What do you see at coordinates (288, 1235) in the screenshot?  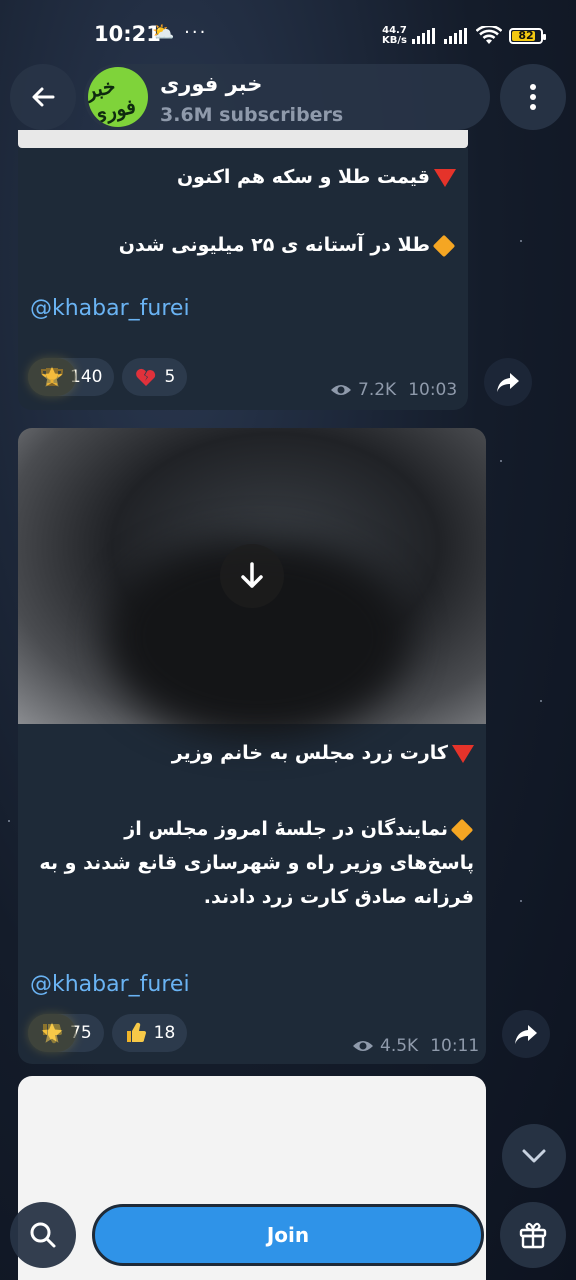 I see `join-button: Join` at bounding box center [288, 1235].